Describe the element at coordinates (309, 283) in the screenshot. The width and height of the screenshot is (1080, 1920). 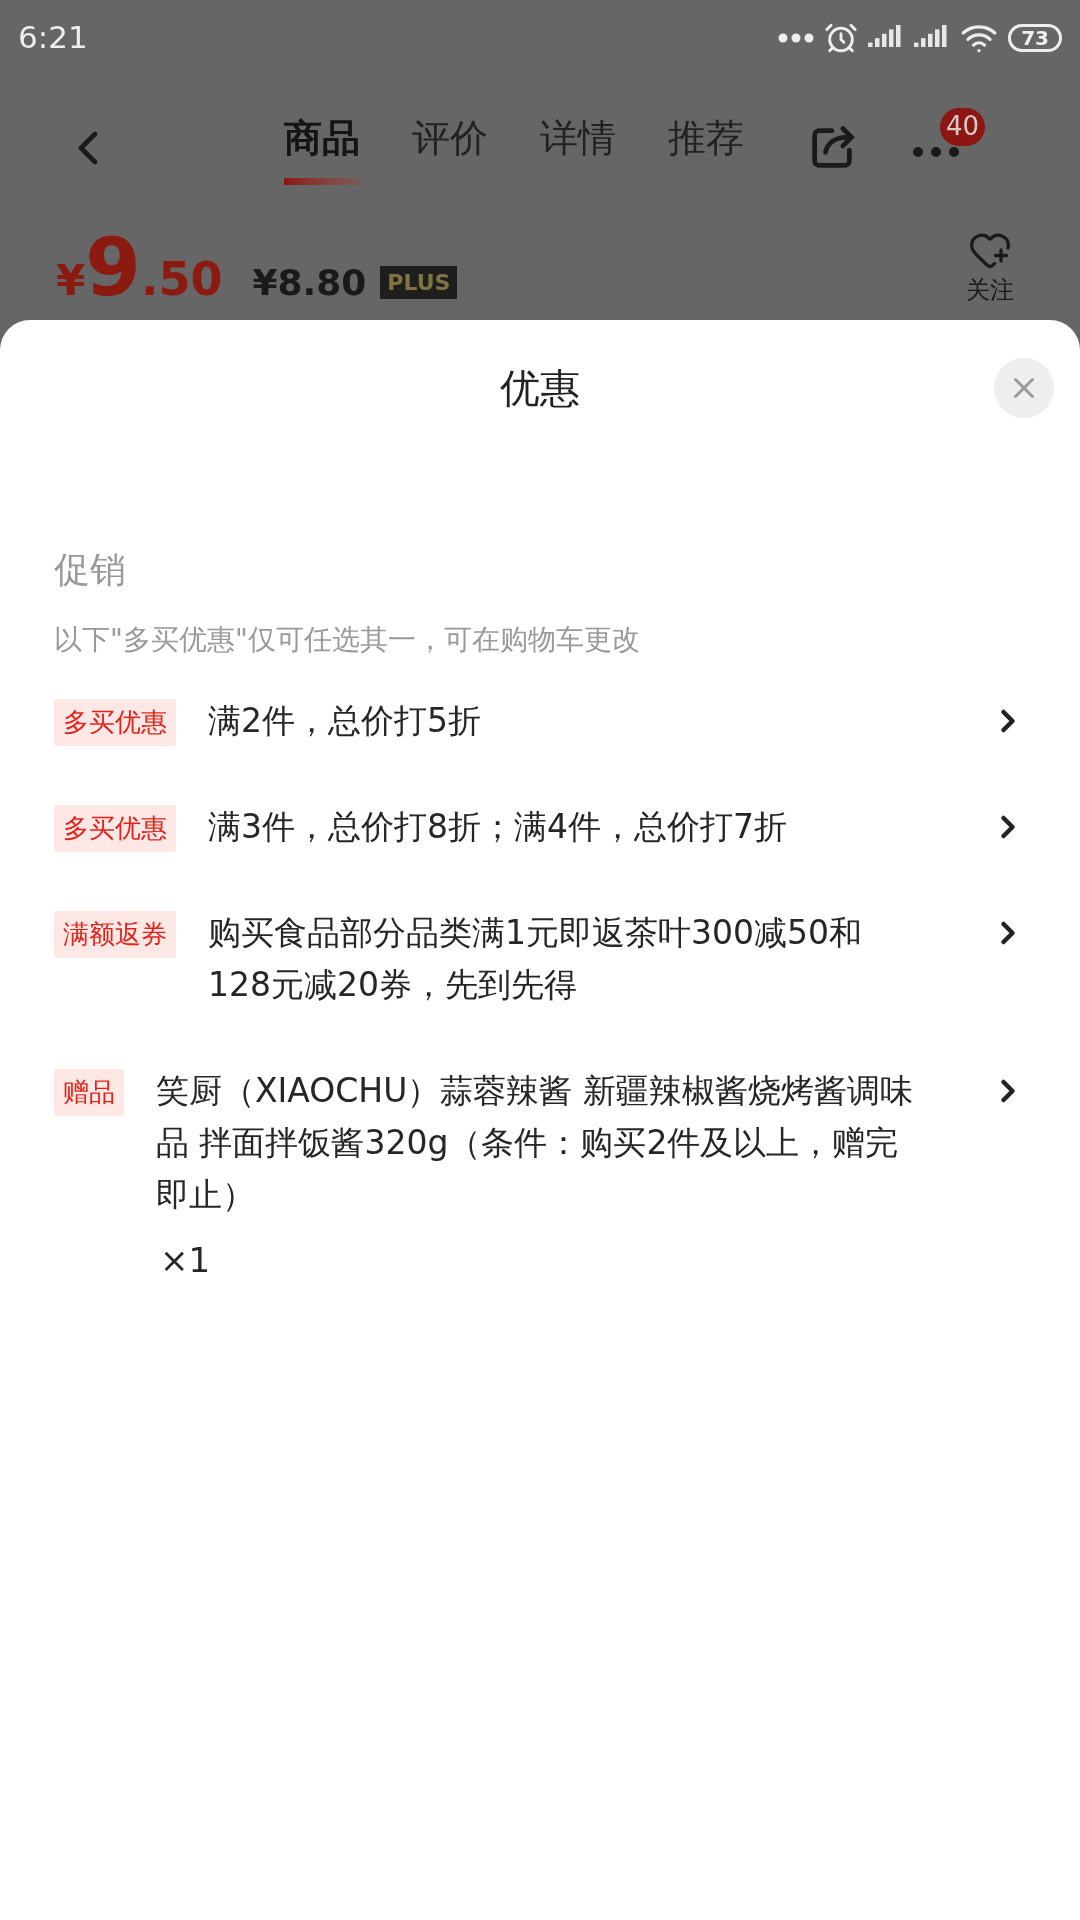
I see `plus-price: ¥8.80` at that location.